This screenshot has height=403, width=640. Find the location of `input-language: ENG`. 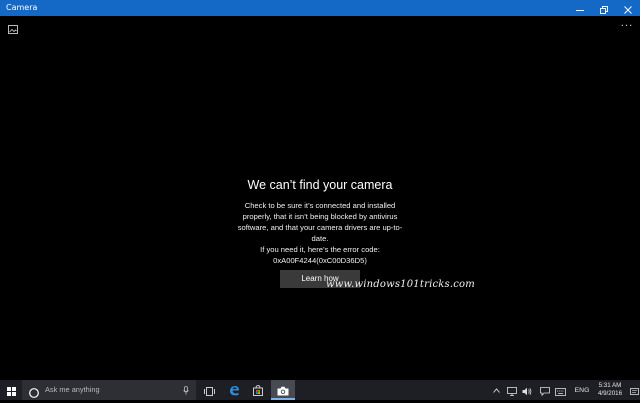

input-language: ENG is located at coordinates (582, 390).